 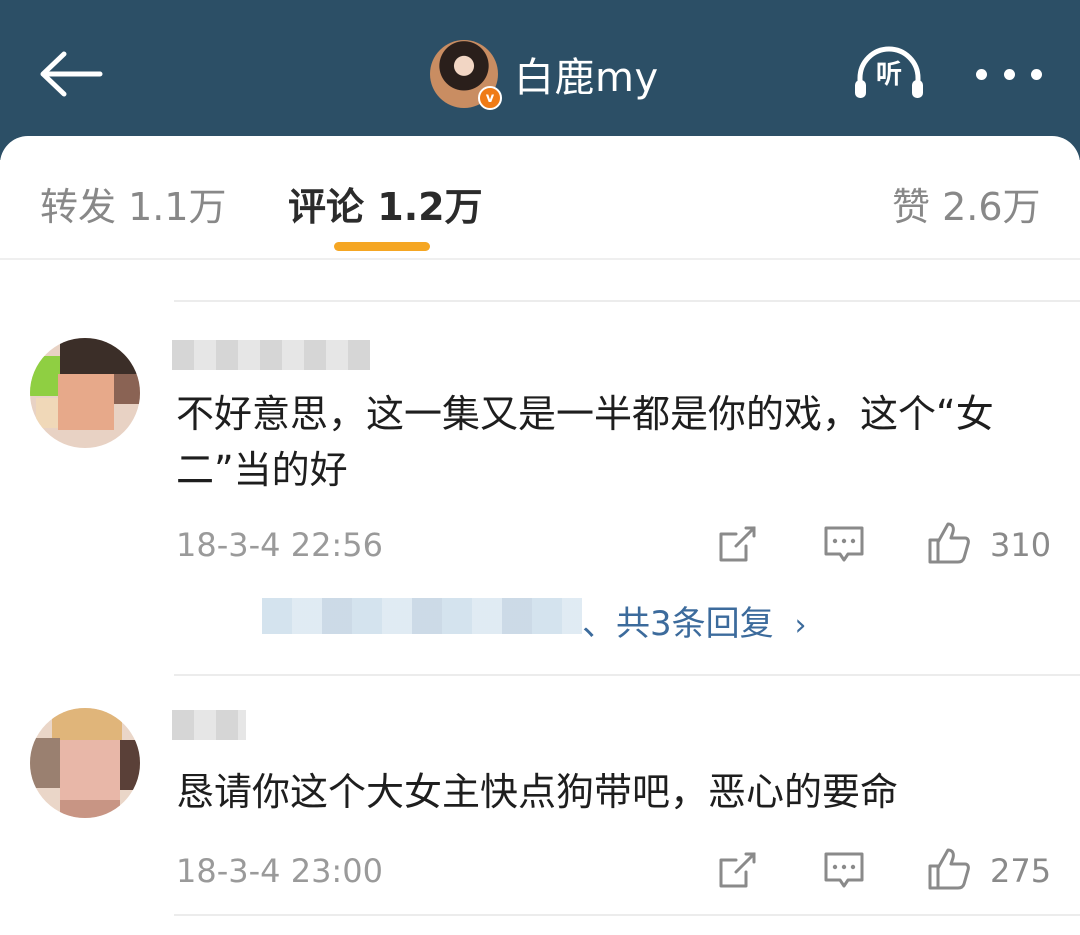 What do you see at coordinates (991, 207) in the screenshot?
I see `tab-likes-count: 2.6万` at bounding box center [991, 207].